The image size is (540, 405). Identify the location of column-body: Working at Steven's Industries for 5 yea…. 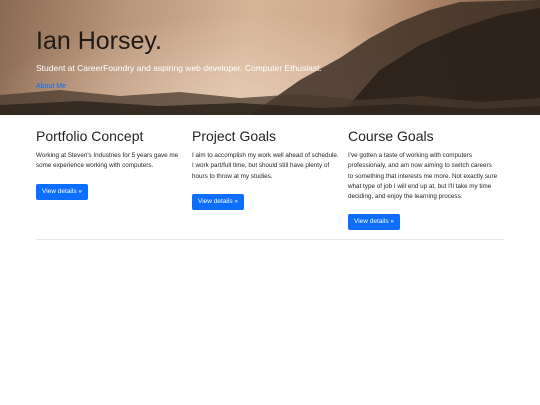
(107, 161).